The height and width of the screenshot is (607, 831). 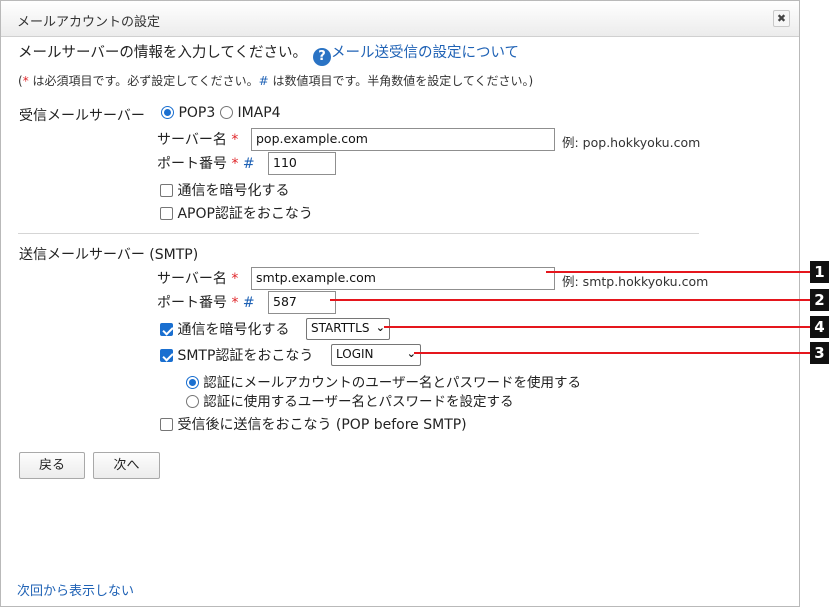 What do you see at coordinates (166, 213) in the screenshot?
I see `apop-checkbox` at bounding box center [166, 213].